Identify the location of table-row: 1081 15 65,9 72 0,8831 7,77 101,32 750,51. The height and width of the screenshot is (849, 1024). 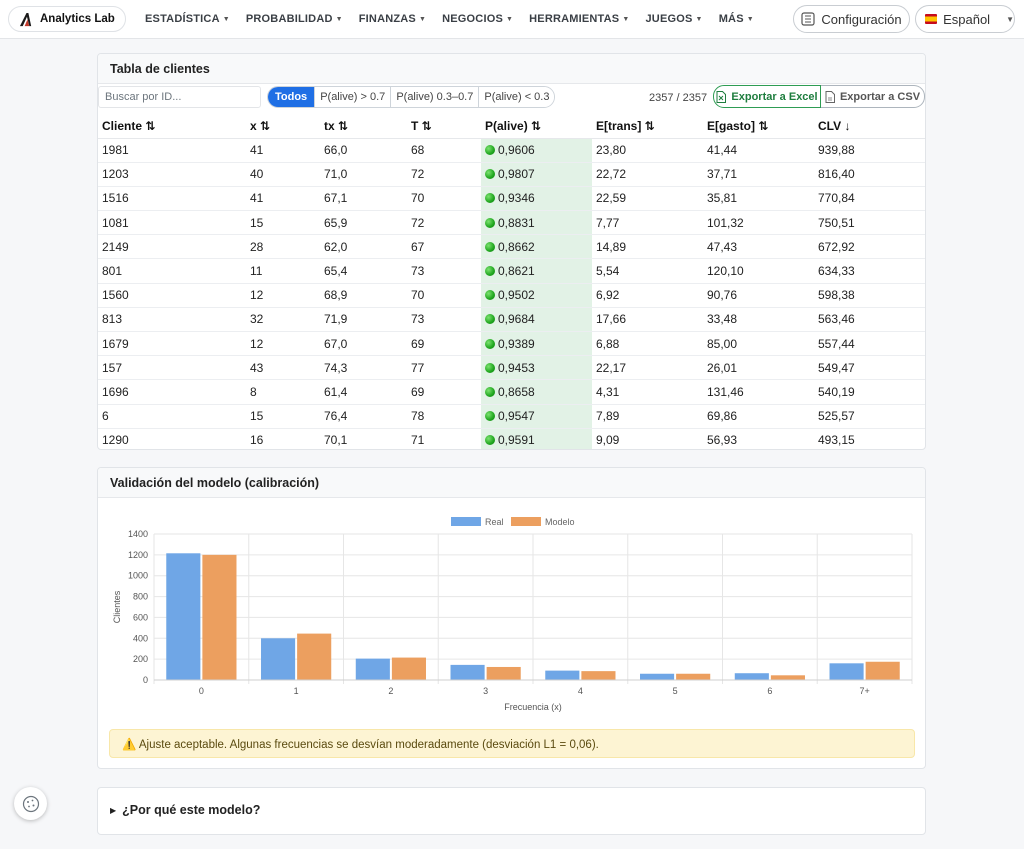
(511, 223).